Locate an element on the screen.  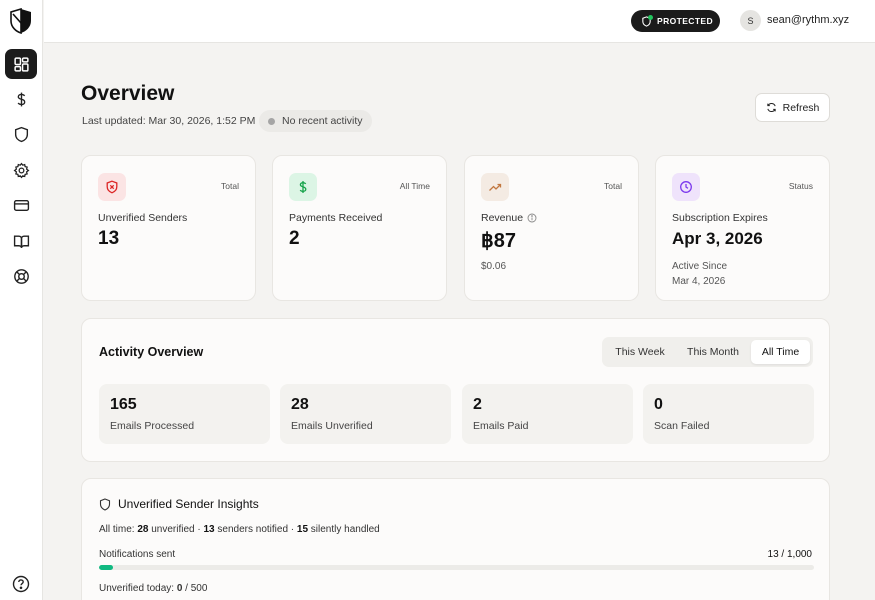
handled-count: 15 is located at coordinates (302, 529).